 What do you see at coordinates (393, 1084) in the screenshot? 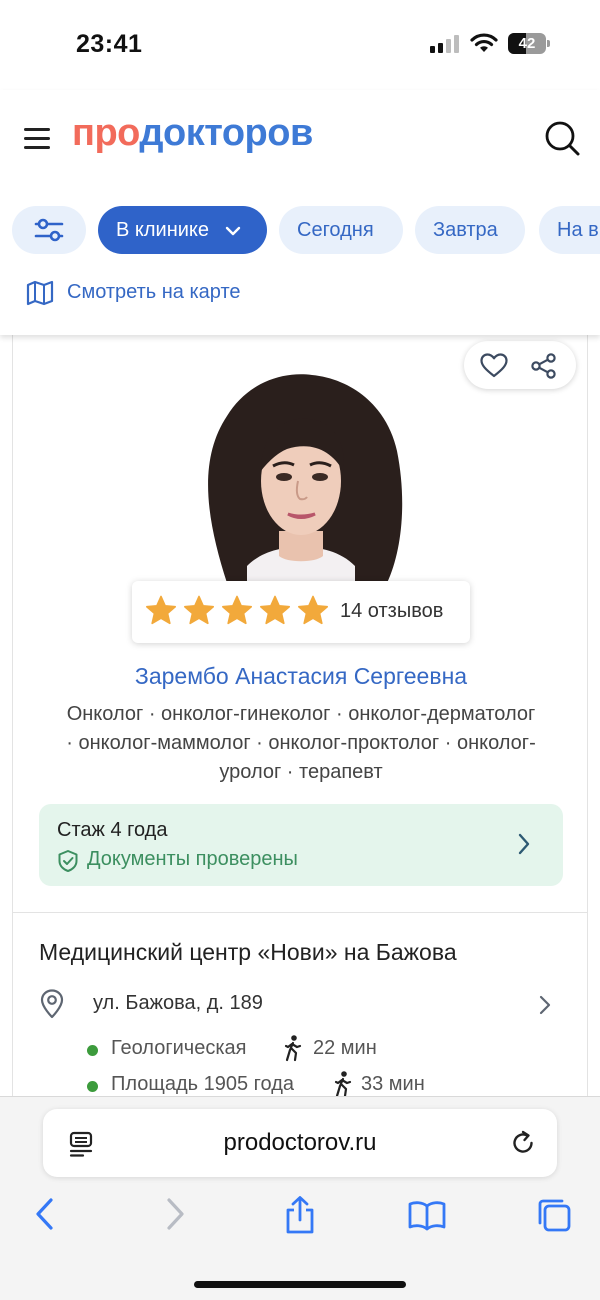
I see `walk-time: 33 мин` at bounding box center [393, 1084].